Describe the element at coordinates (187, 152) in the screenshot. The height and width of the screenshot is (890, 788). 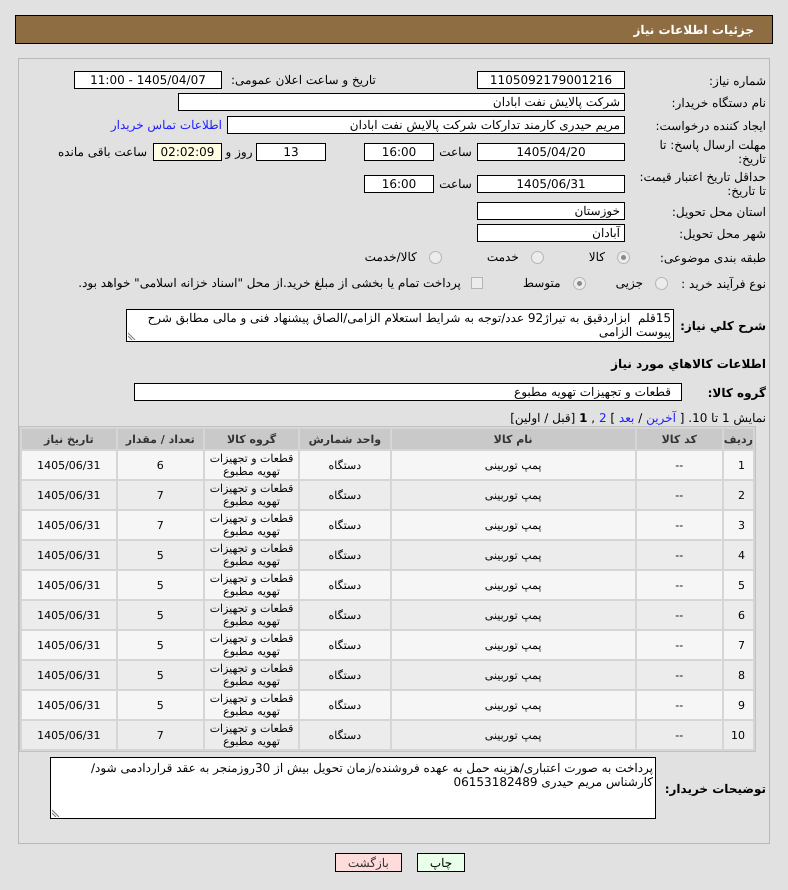
I see `remaining-time-field: 02:02:09` at that location.